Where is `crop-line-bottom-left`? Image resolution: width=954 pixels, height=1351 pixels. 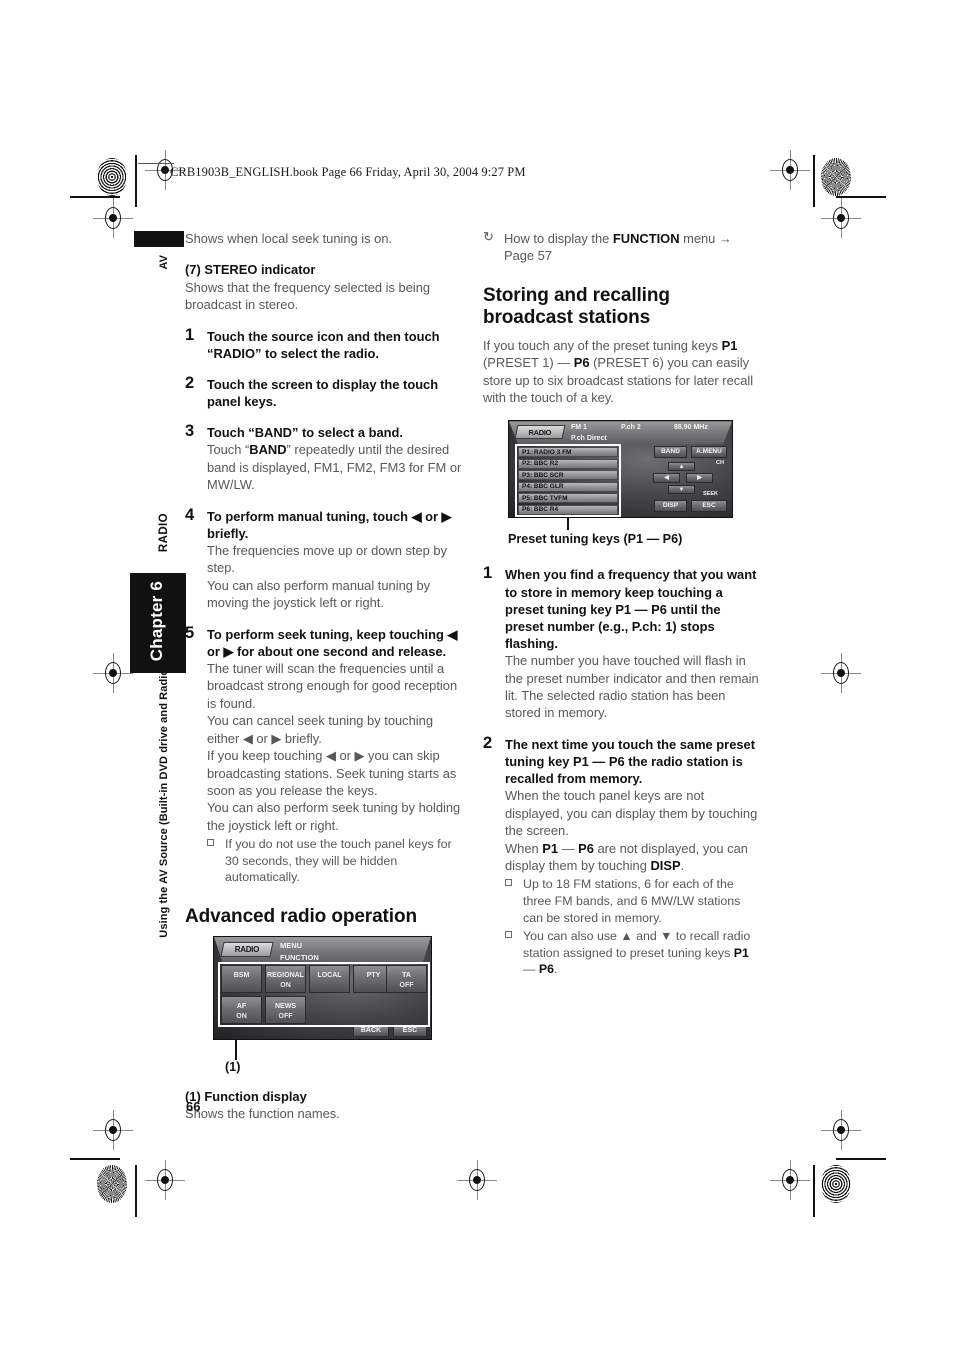 crop-line-bottom-left is located at coordinates (95, 1159).